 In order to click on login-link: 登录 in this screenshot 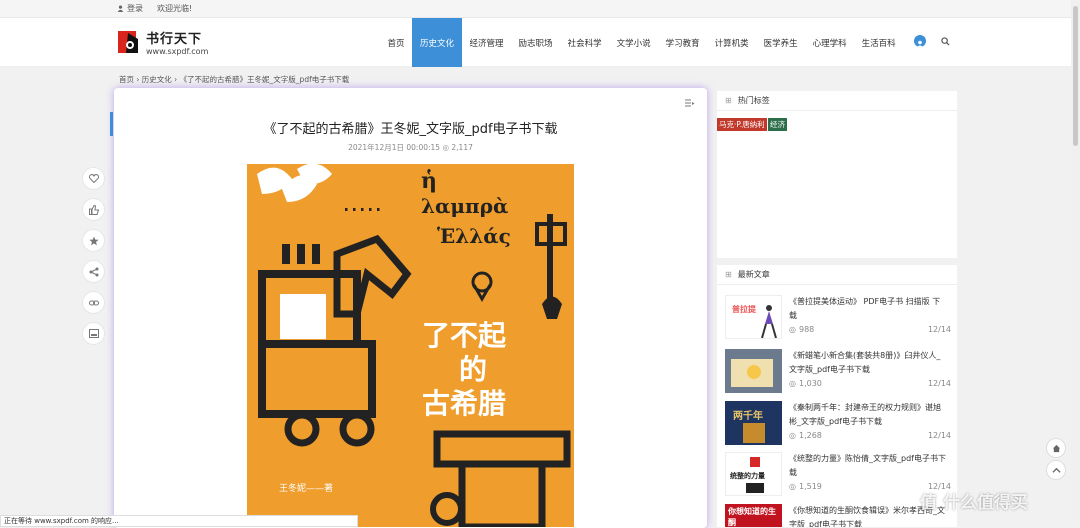, I will do `click(130, 8)`.